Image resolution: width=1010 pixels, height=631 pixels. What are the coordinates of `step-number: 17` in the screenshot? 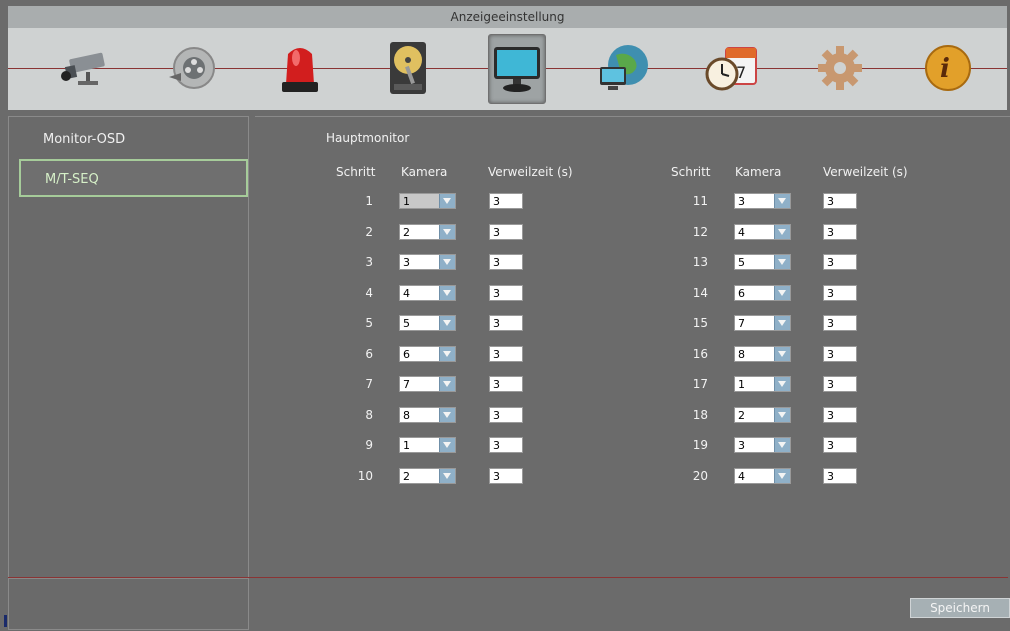 It's located at (700, 384).